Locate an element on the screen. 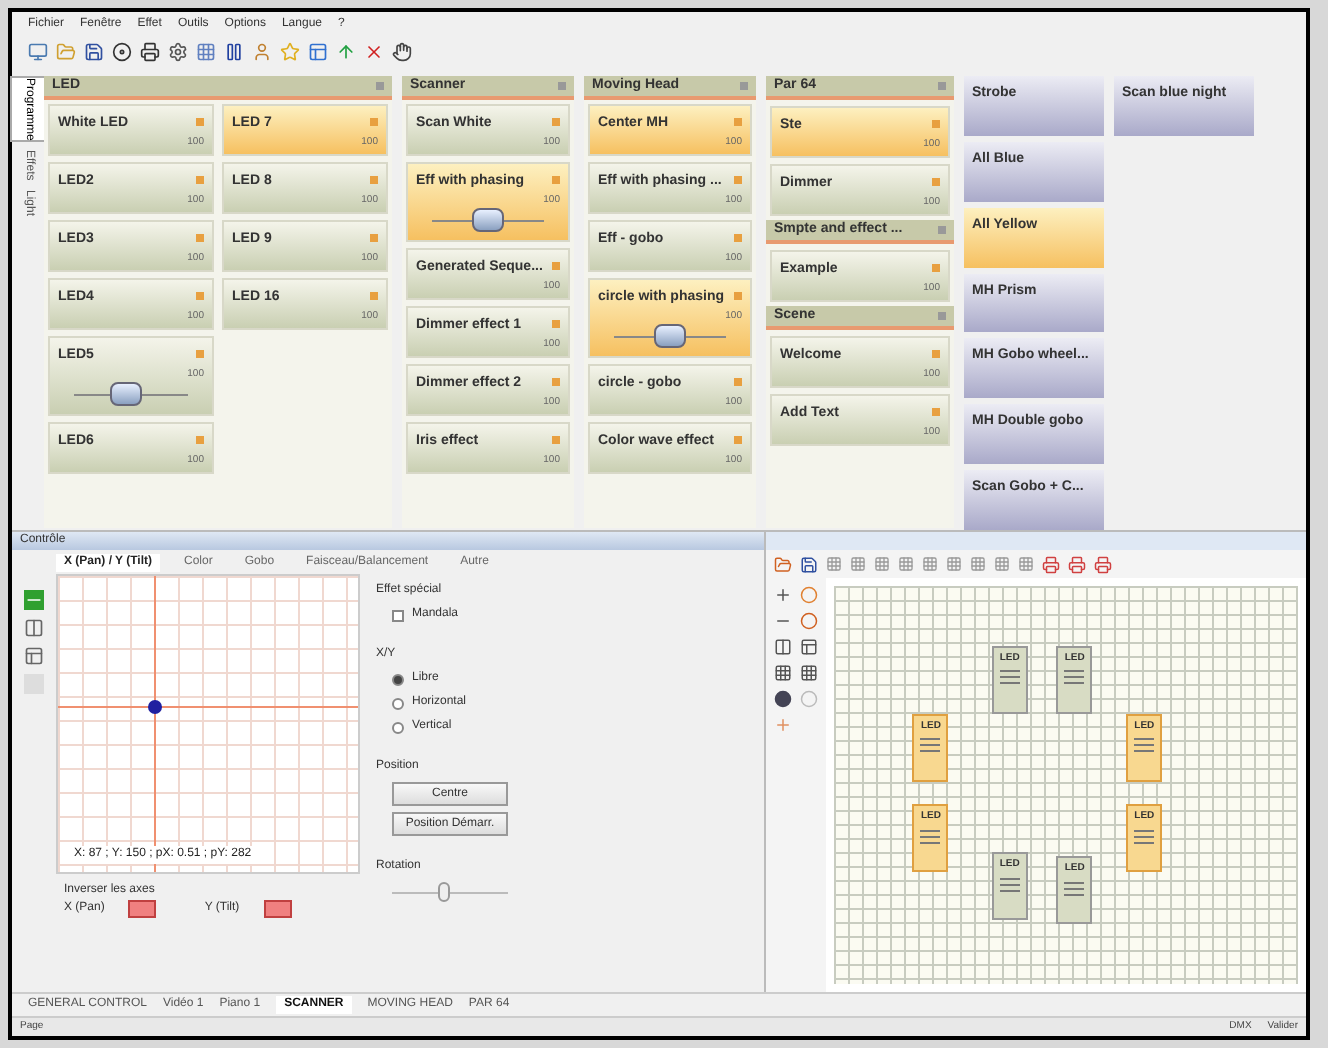 This screenshot has height=1048, width=1328. columns-tool-icon is located at coordinates (34, 628).